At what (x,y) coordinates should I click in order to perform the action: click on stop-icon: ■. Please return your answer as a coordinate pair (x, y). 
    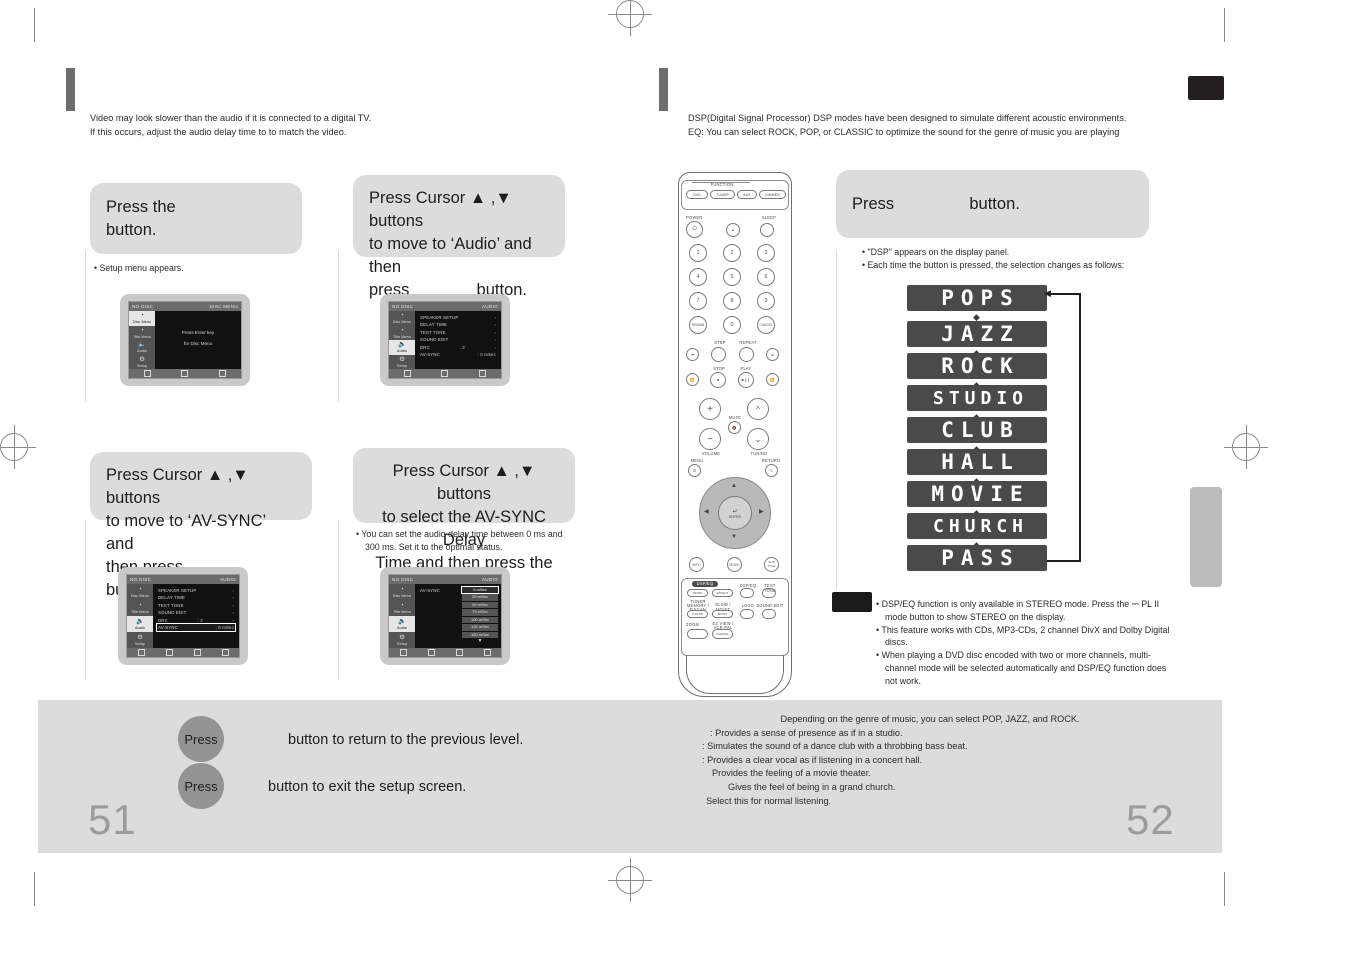
    Looking at the image, I should click on (718, 380).